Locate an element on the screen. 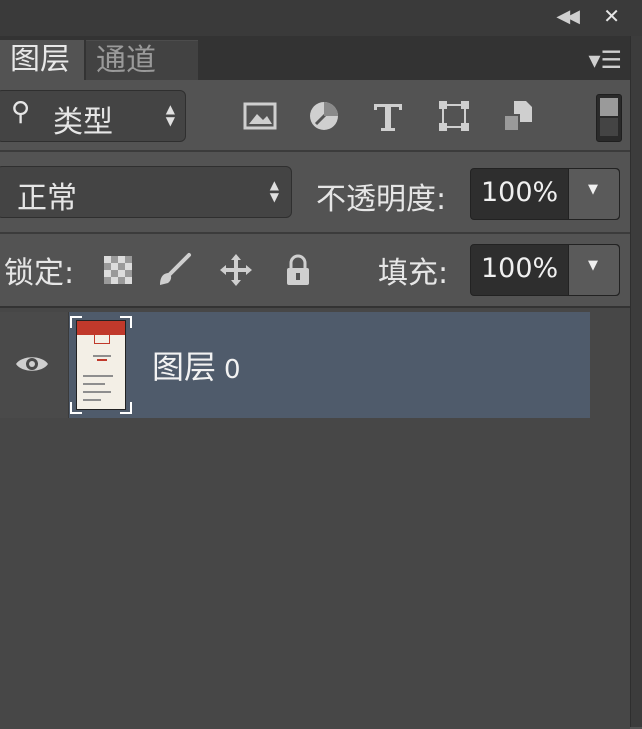 This screenshot has width=642, height=729. tab-channels: 通道 is located at coordinates (142, 60).